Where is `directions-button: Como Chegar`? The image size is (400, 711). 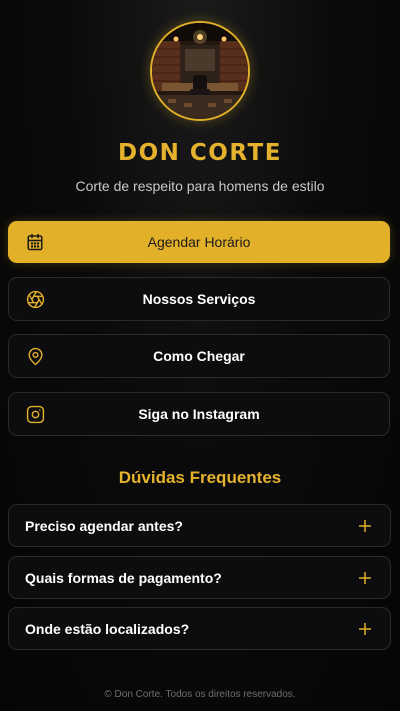 directions-button: Como Chegar is located at coordinates (199, 356).